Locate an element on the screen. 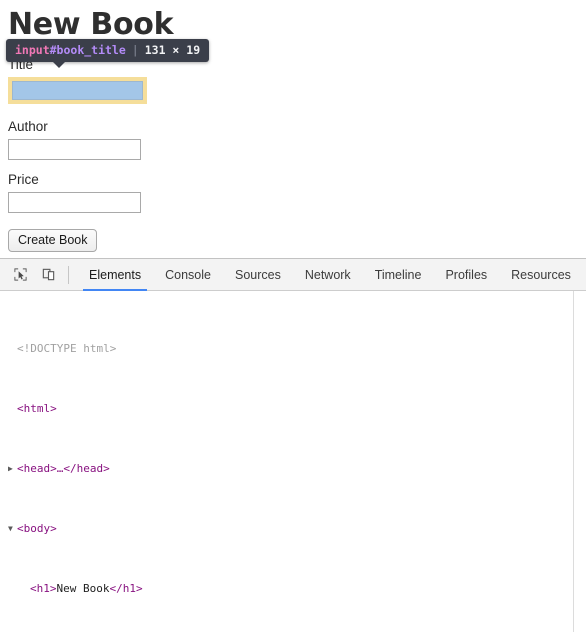  head-expand-arrow is located at coordinates (12, 468).